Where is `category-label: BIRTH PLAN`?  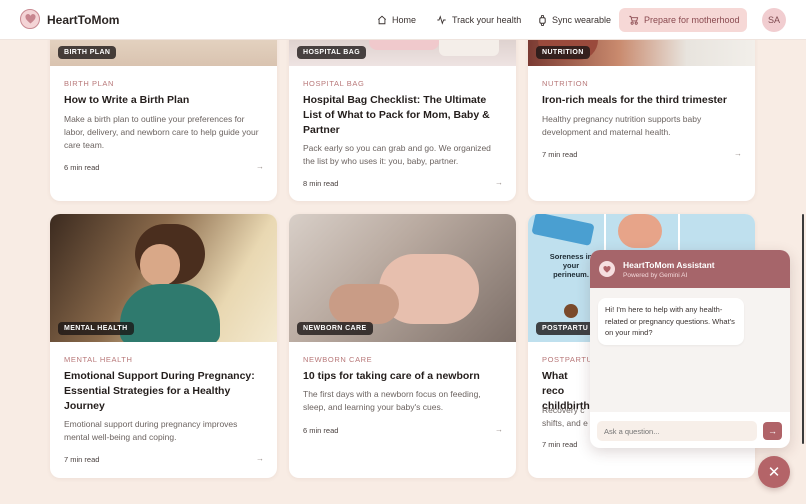 category-label: BIRTH PLAN is located at coordinates (89, 83).